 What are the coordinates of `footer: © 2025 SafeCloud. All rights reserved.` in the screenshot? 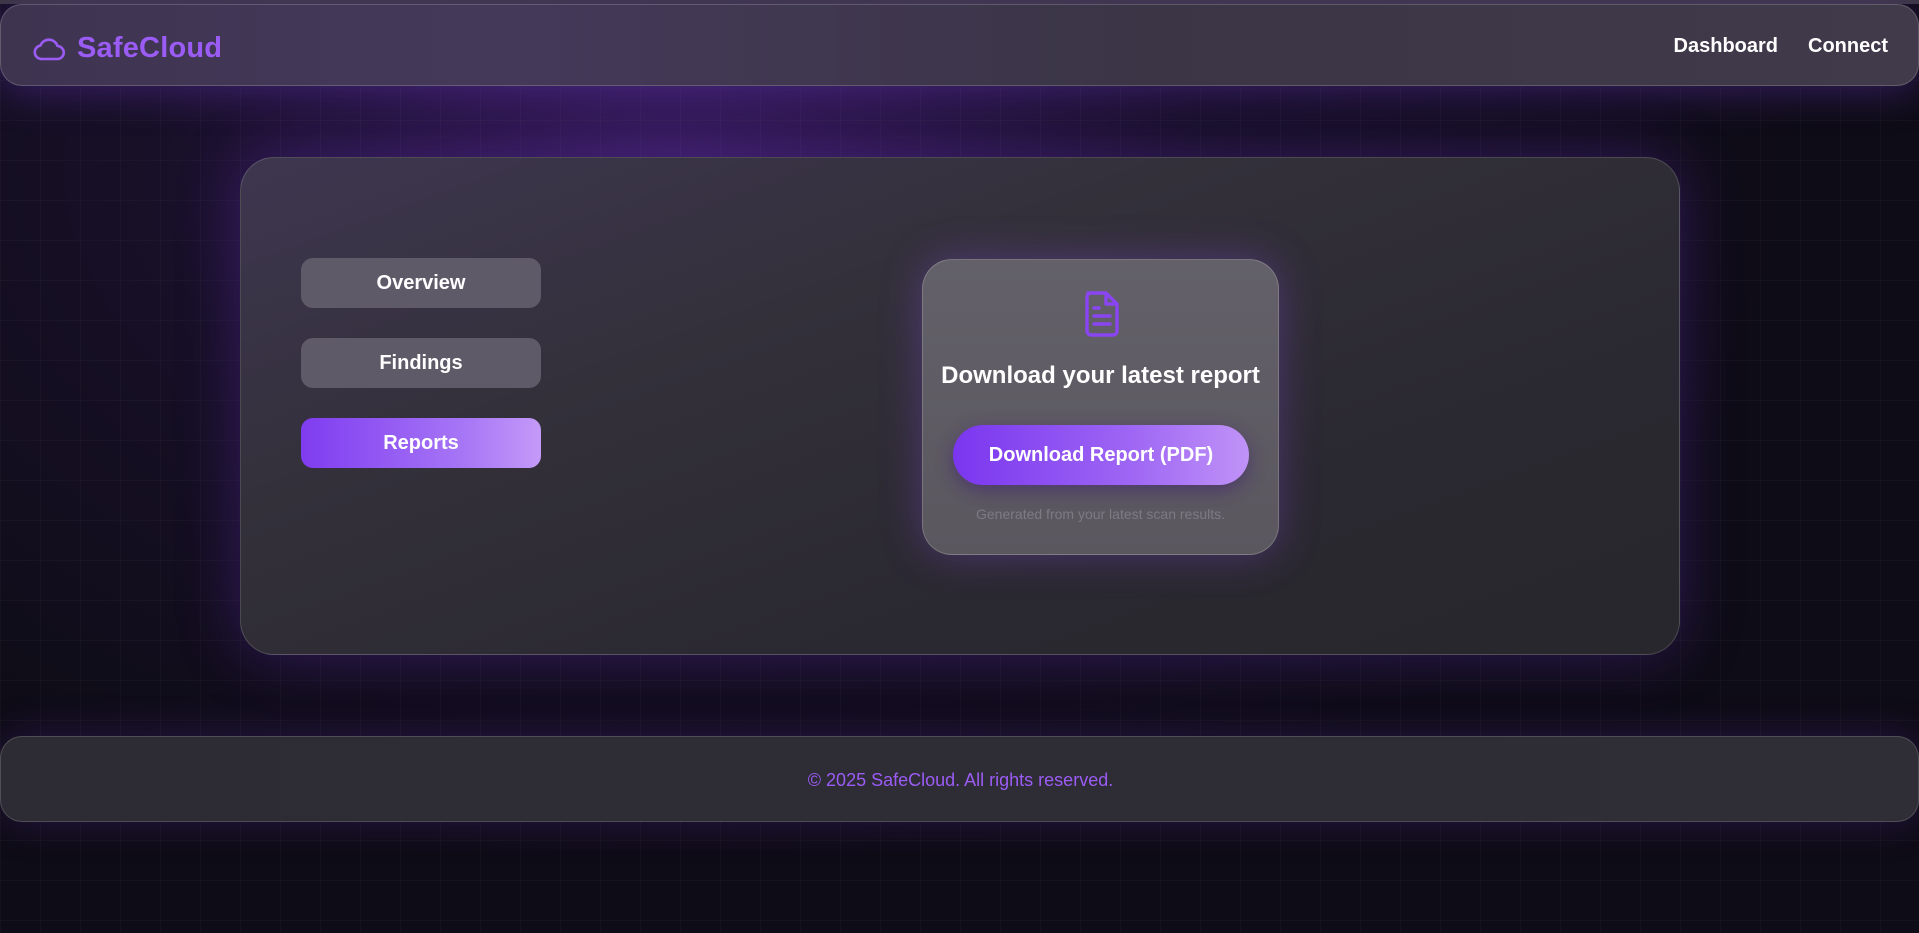 It's located at (959, 779).